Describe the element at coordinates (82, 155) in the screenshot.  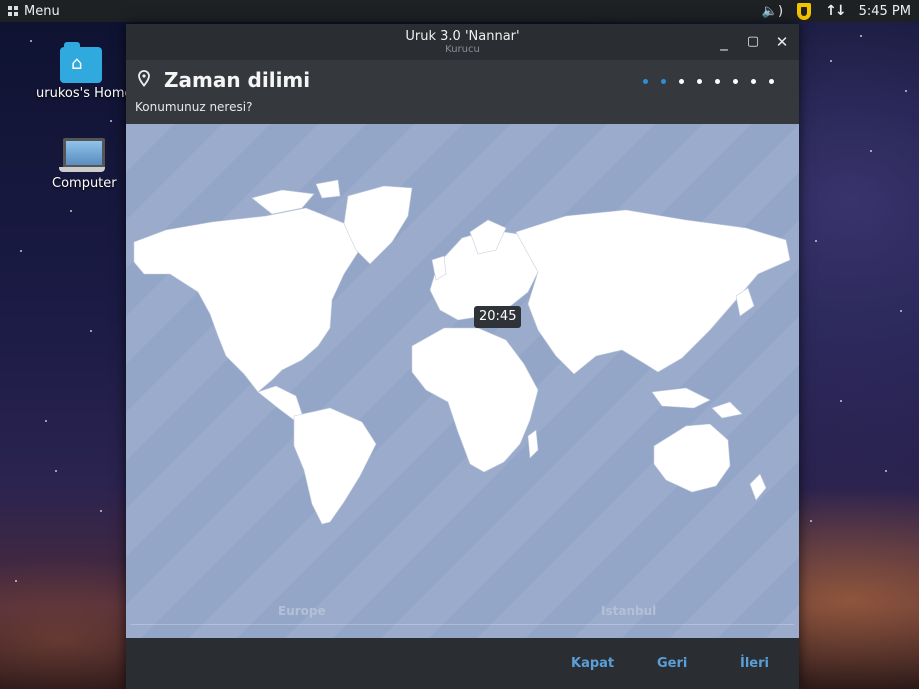
I see `computer-icon` at that location.